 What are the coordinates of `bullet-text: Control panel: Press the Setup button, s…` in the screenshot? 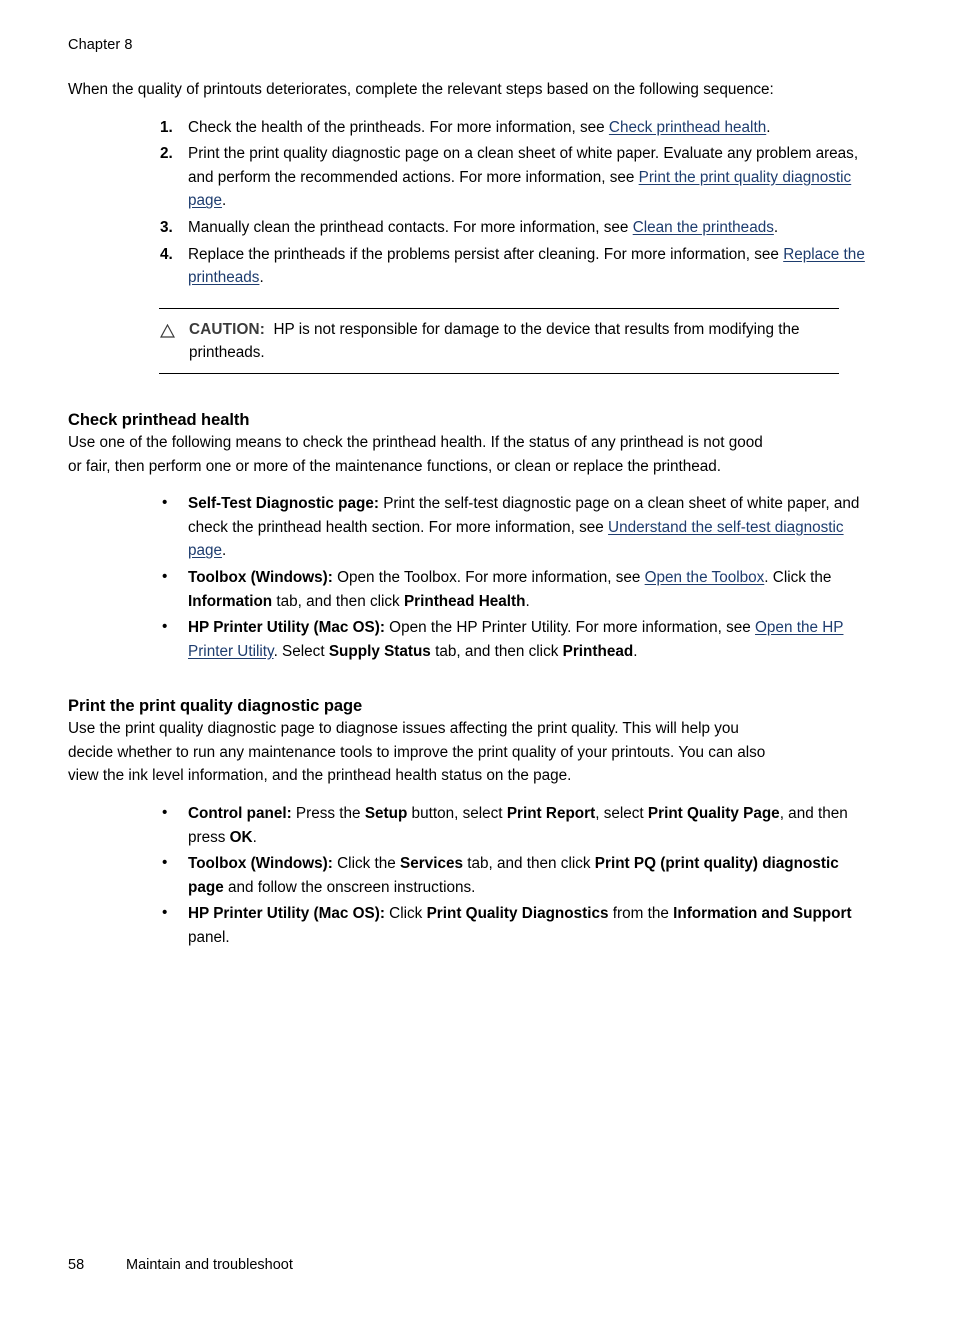 It's located at (518, 825).